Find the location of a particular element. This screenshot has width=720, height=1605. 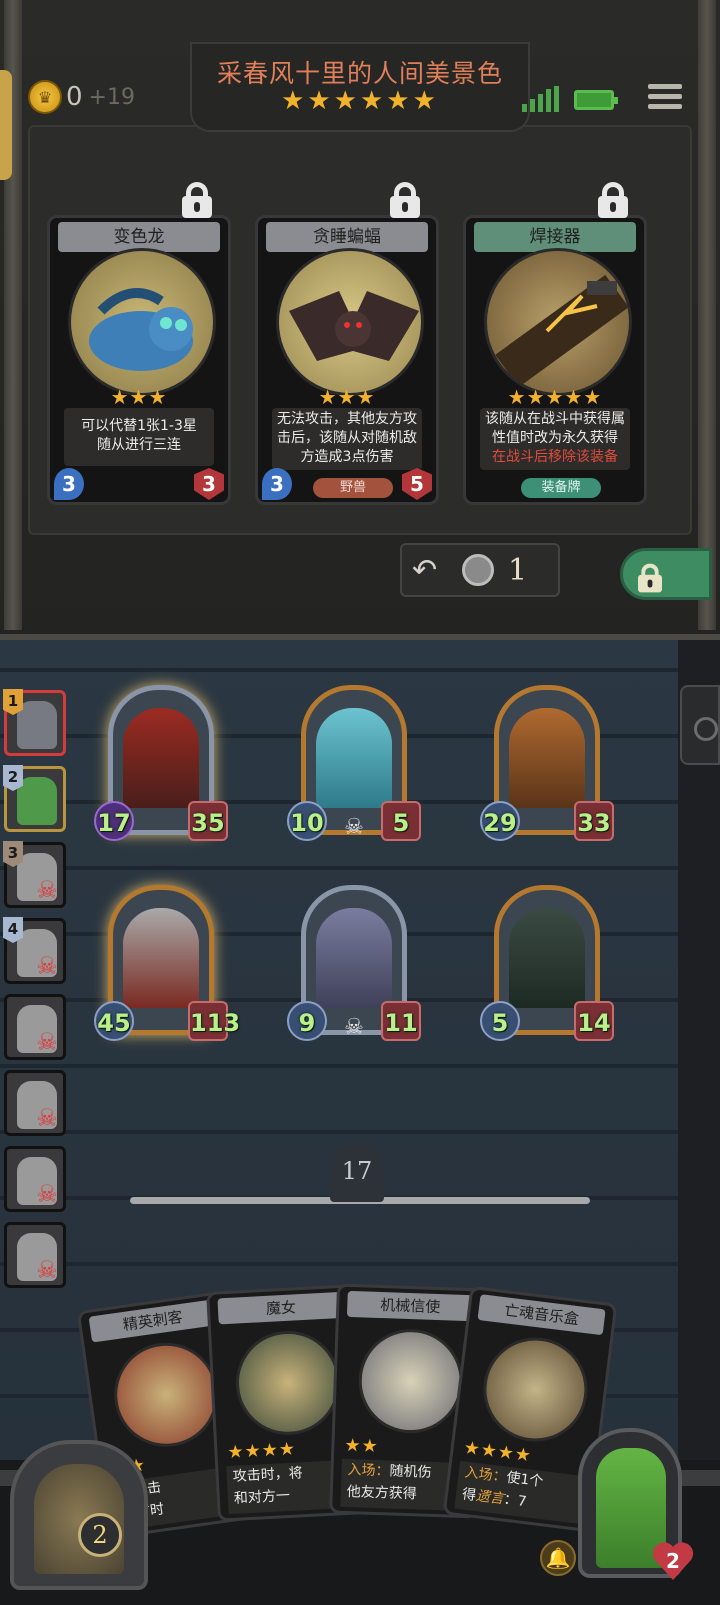

bell-icon: 🔔 is located at coordinates (558, 1558).